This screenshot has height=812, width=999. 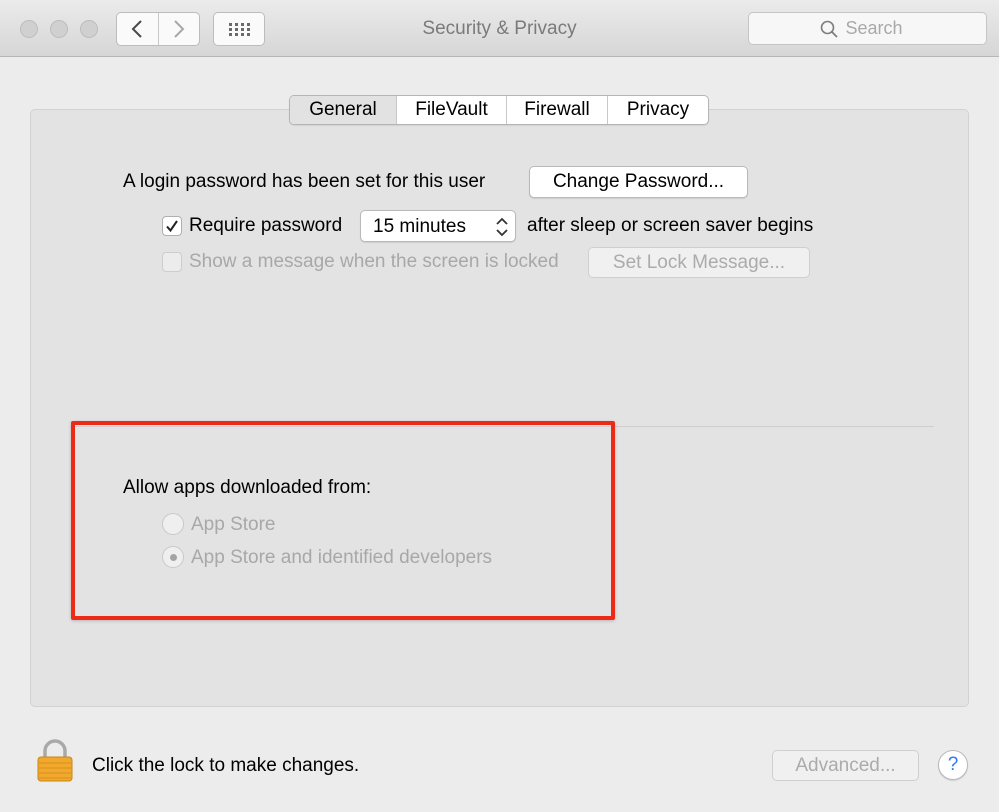 What do you see at coordinates (55, 760) in the screenshot?
I see `lock-icon` at bounding box center [55, 760].